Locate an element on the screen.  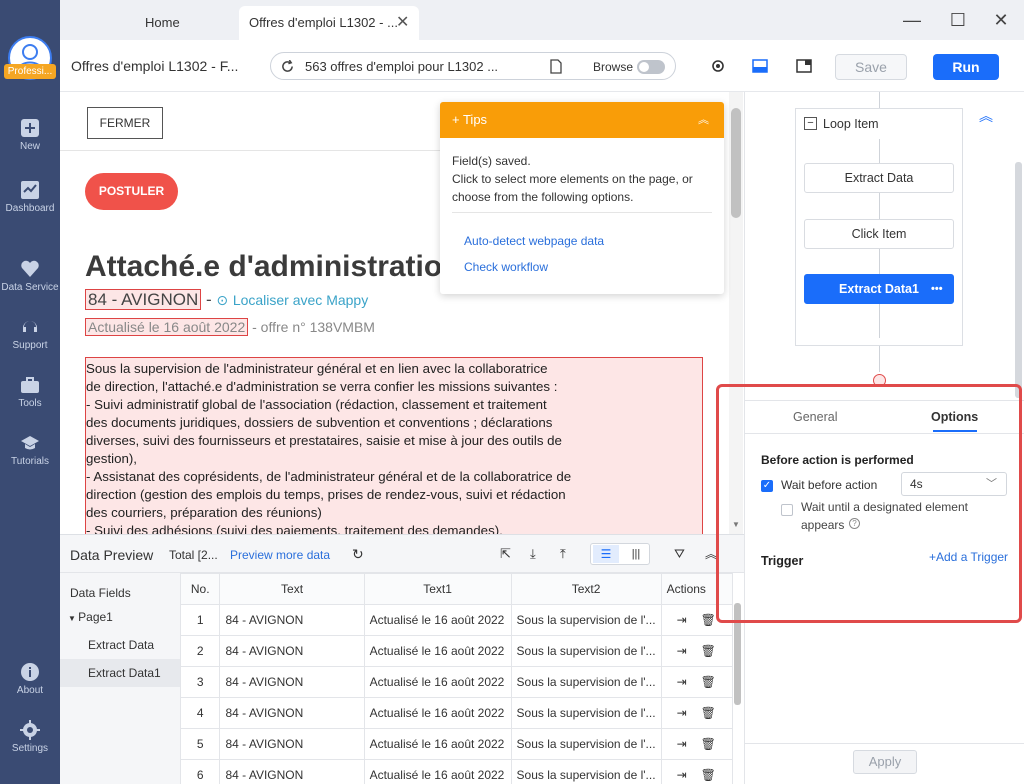
divider is located at coordinates (280, 150).